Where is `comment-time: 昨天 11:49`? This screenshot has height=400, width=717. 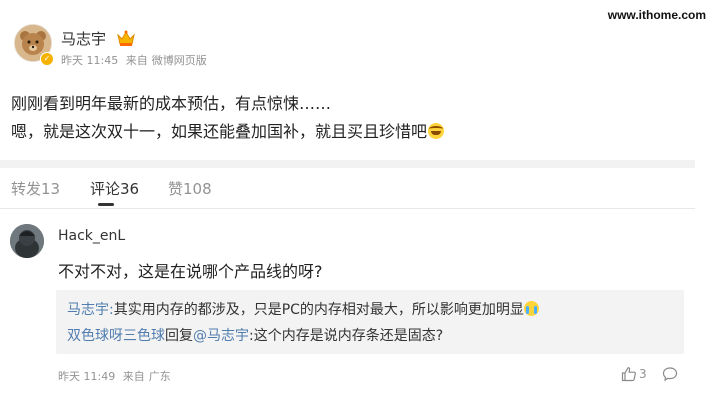 comment-time: 昨天 11:49 is located at coordinates (87, 376).